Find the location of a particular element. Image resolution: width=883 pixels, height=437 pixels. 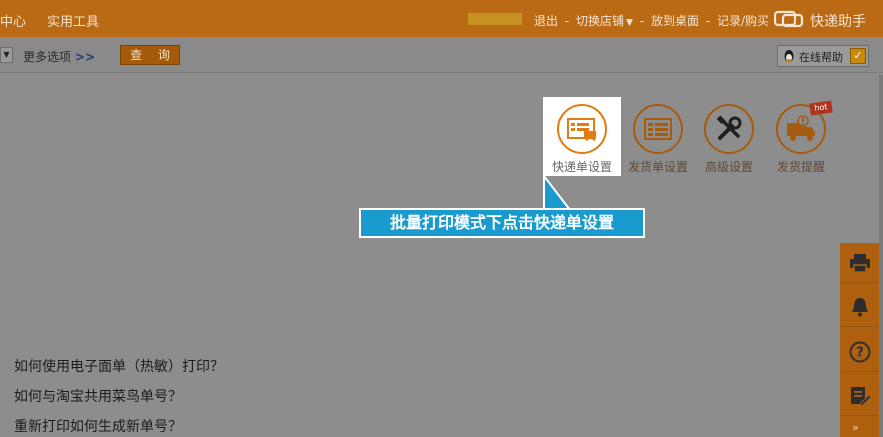

logout-link: 退出 is located at coordinates (546, 21).